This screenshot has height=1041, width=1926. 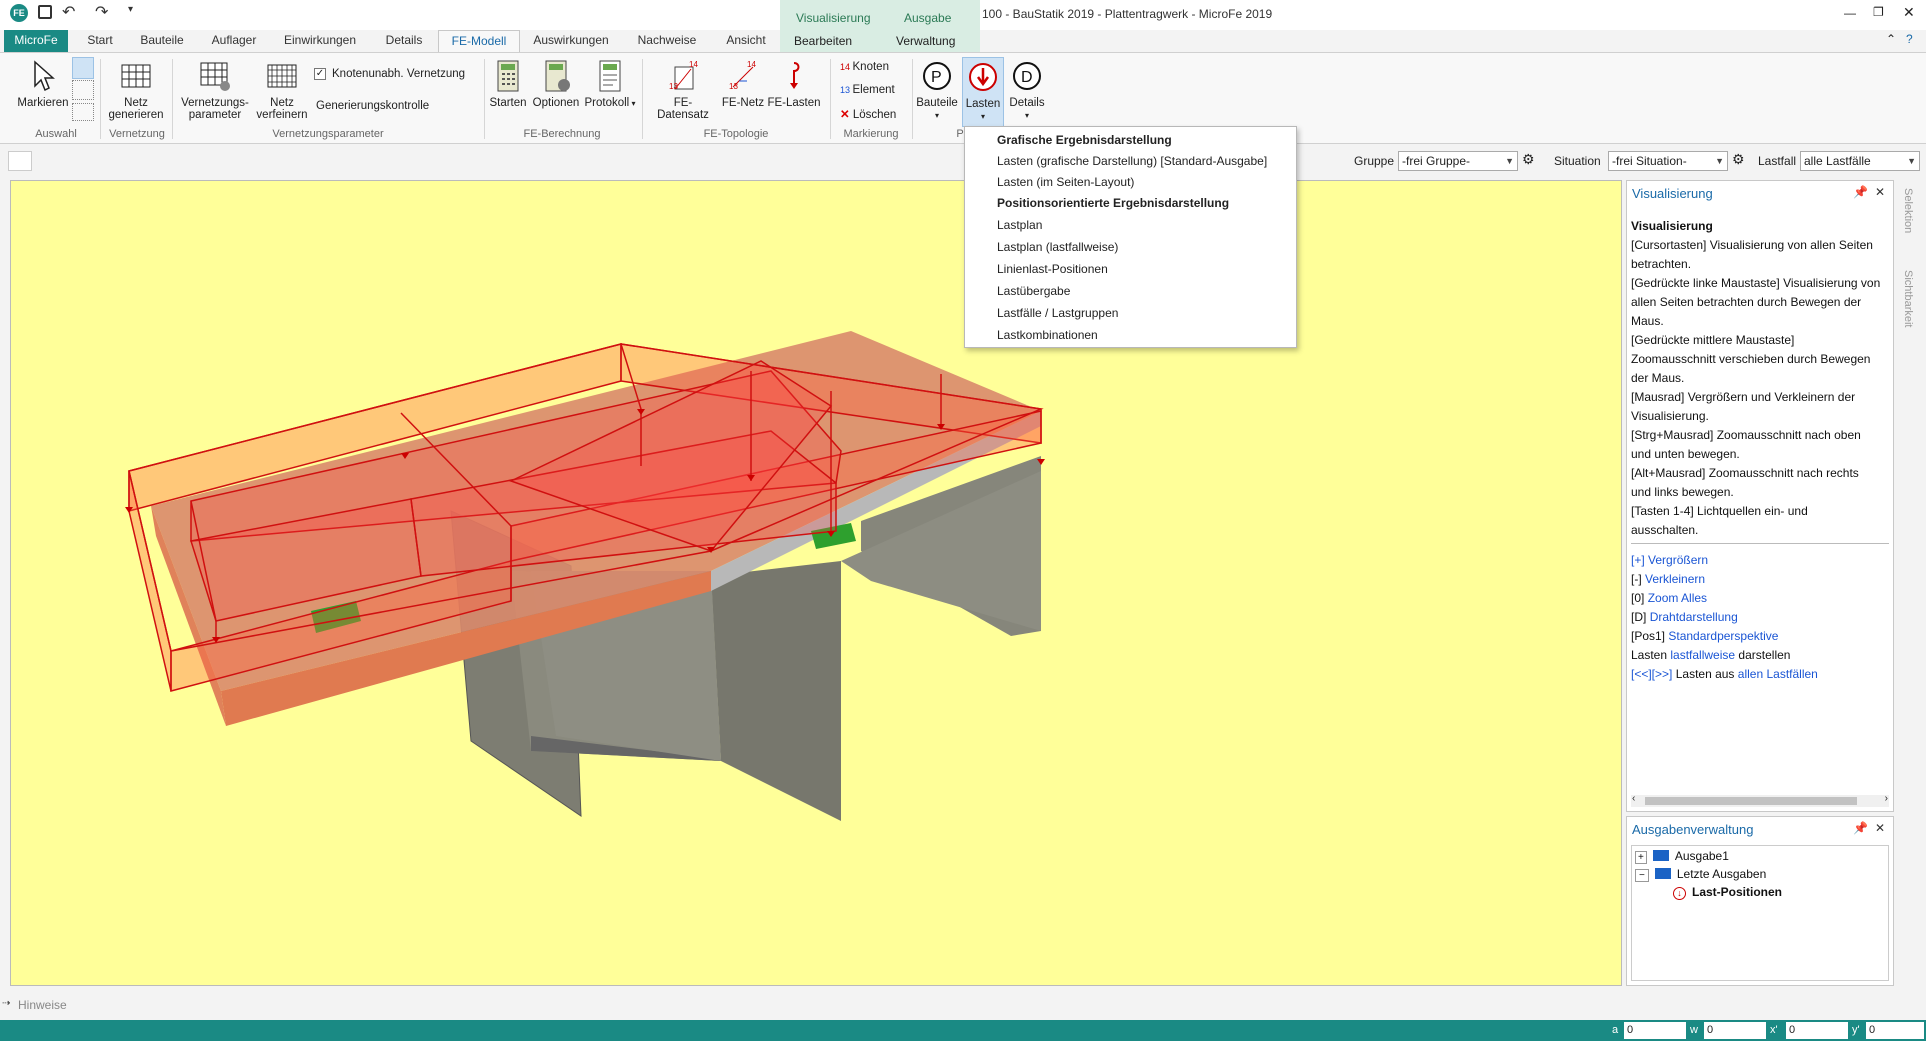 I want to click on knotenunabh-label: Knotenunabh. Vernetzung, so click(x=399, y=74).